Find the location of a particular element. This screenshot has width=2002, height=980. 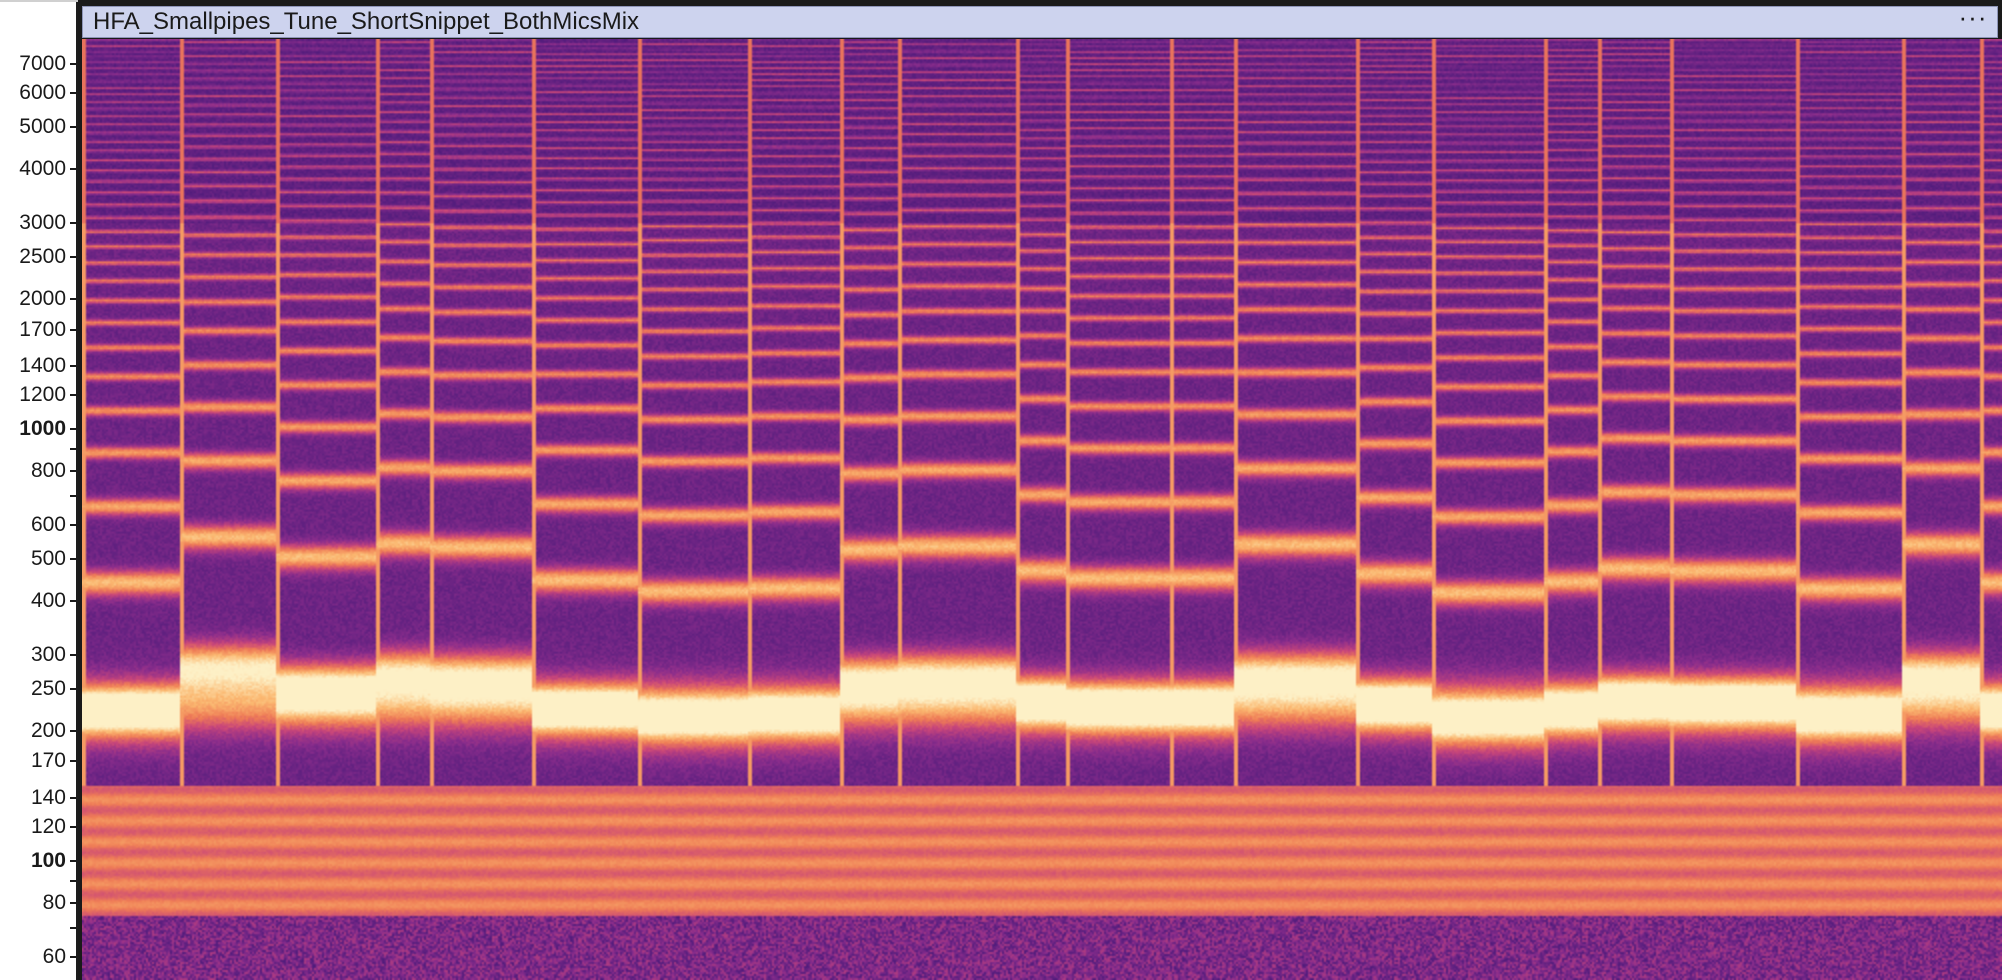

freq-tick-label: 1400 is located at coordinates (42, 365).